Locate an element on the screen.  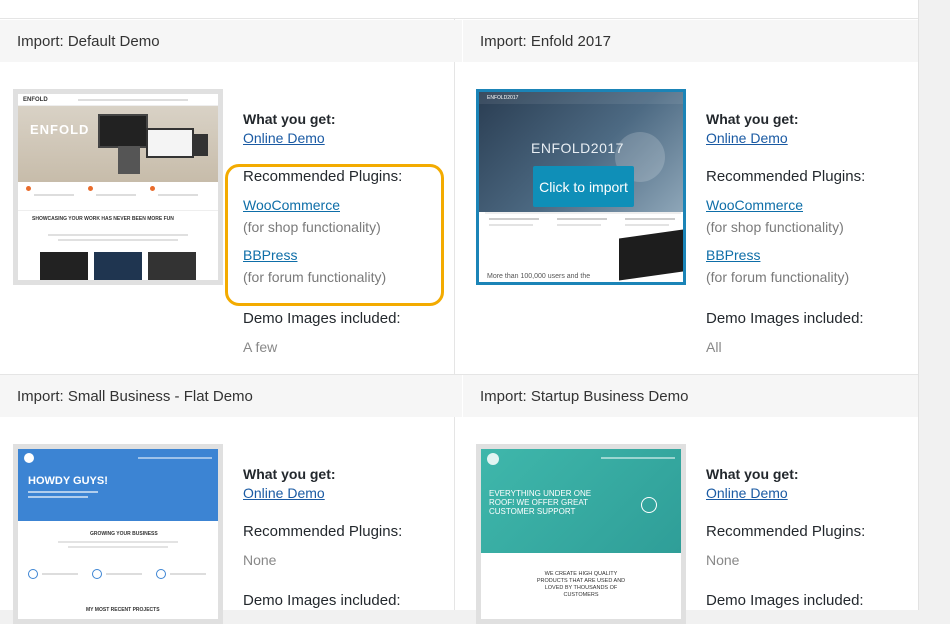
card-title: Import: Startup Business Demo is located at coordinates (584, 396).